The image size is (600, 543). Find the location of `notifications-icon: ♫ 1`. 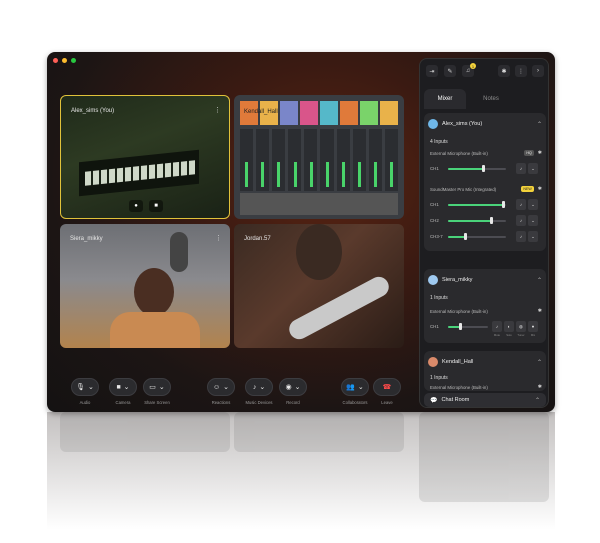

notifications-icon: ♫ 1 is located at coordinates (469, 70).